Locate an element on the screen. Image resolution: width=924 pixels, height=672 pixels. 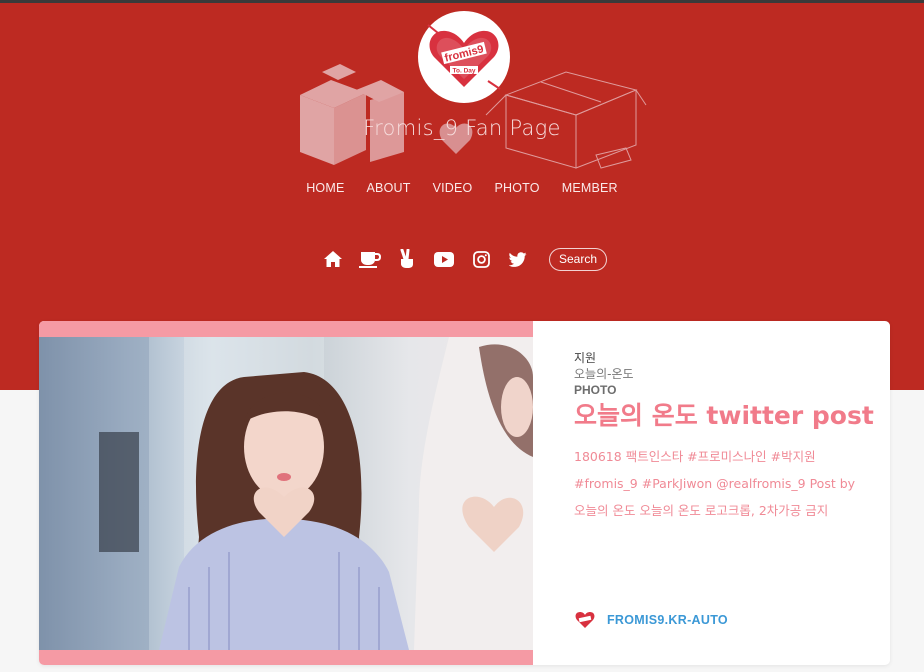
nav-item-video: VIDEO is located at coordinates (453, 188).